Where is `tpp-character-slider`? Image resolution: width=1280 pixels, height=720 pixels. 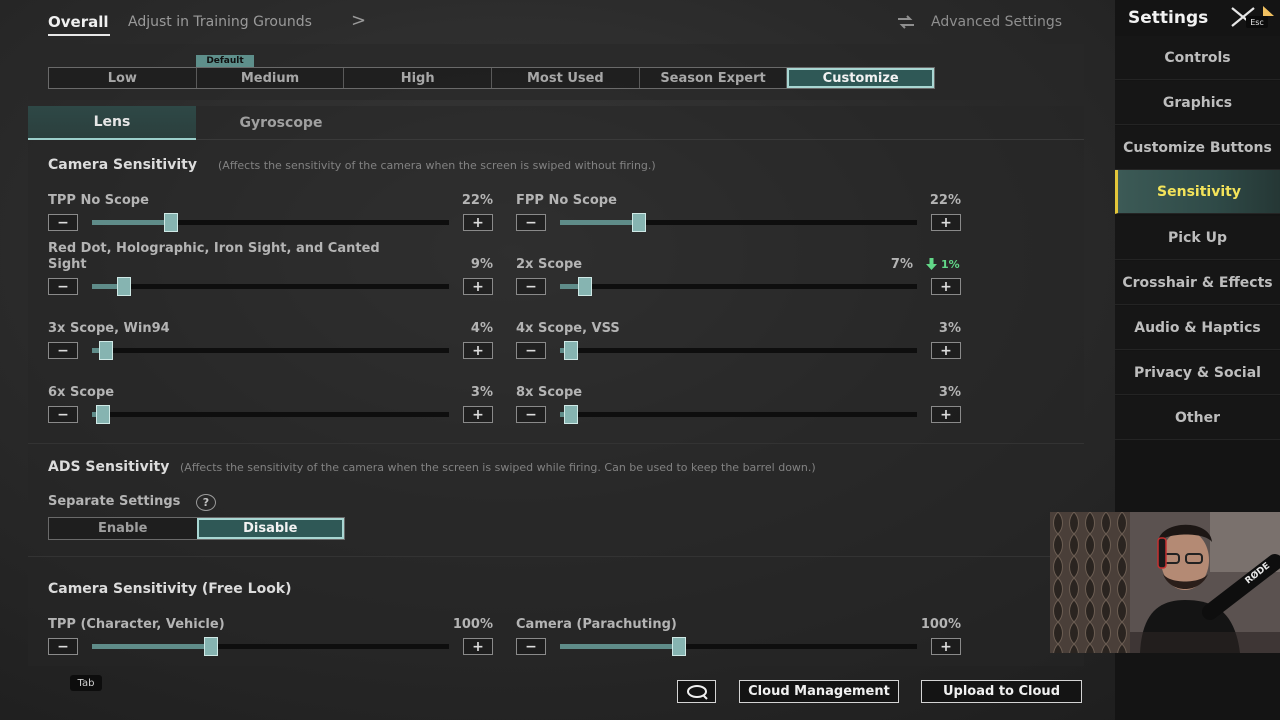
tpp-character-slider is located at coordinates (270, 646).